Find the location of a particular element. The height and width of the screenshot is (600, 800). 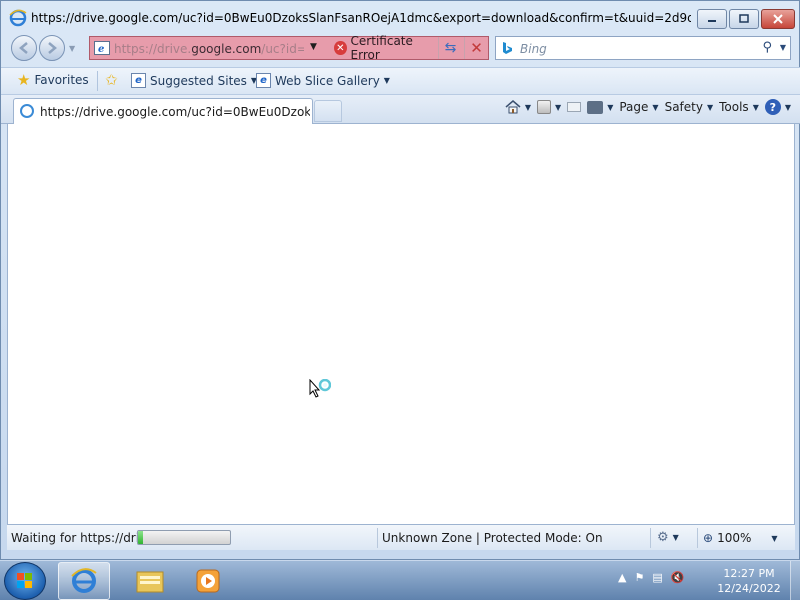

system-tray: ▲ ⚑ ▤ 🔇 is located at coordinates (651, 577).